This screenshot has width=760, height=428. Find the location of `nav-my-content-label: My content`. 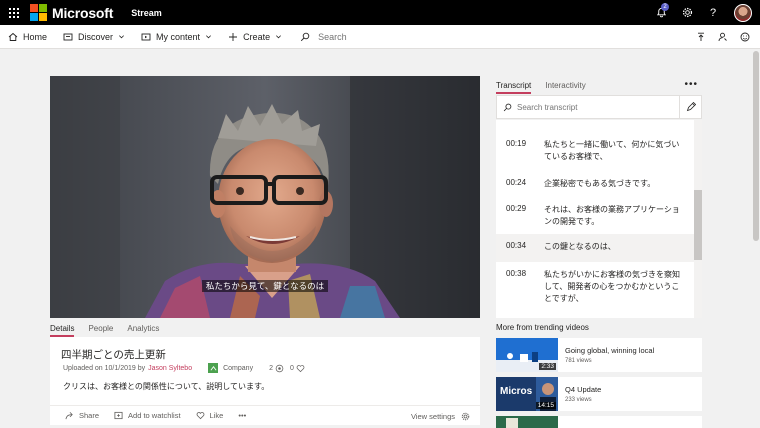

nav-my-content-label: My content is located at coordinates (178, 36).